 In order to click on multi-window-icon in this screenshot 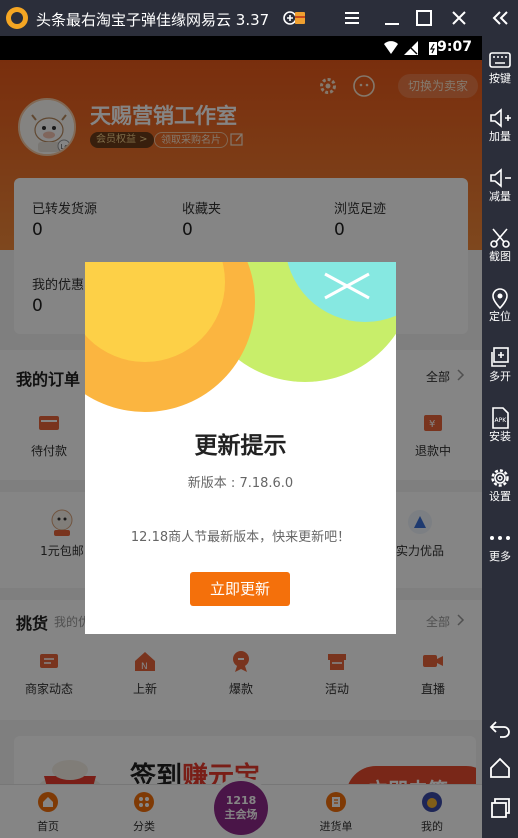, I will do `click(500, 357)`.